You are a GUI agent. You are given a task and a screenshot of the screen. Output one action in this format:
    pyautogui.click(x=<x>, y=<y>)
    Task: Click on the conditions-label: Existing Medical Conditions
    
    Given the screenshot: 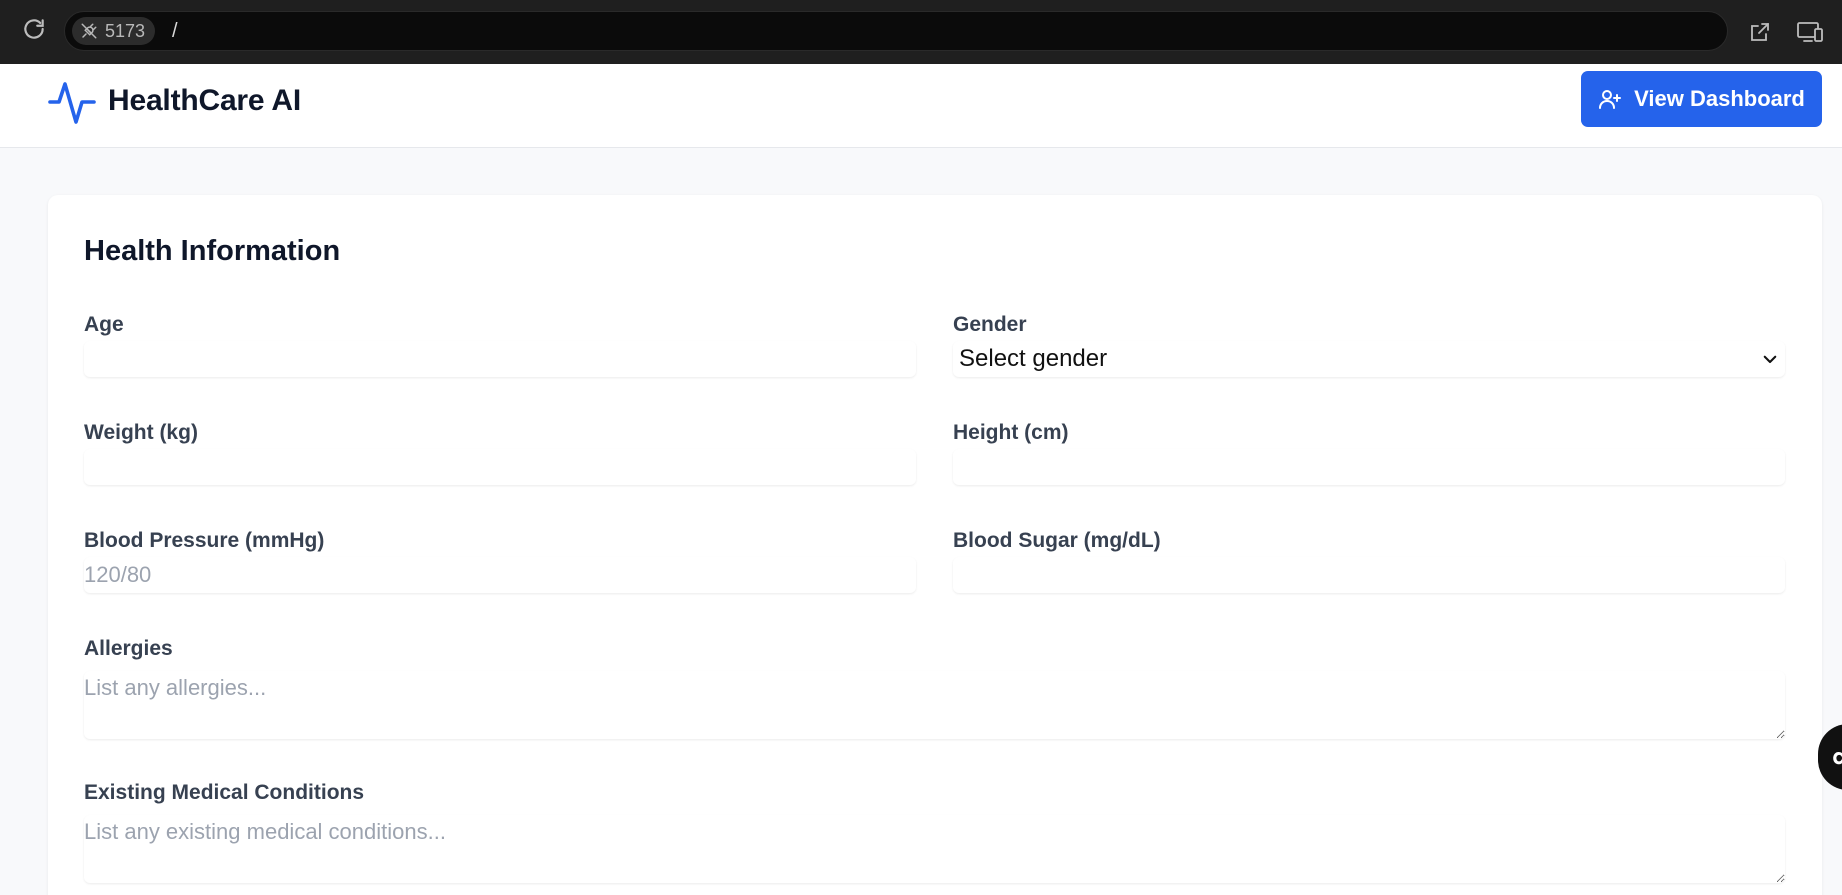 What is the action you would take?
    pyautogui.click(x=224, y=792)
    